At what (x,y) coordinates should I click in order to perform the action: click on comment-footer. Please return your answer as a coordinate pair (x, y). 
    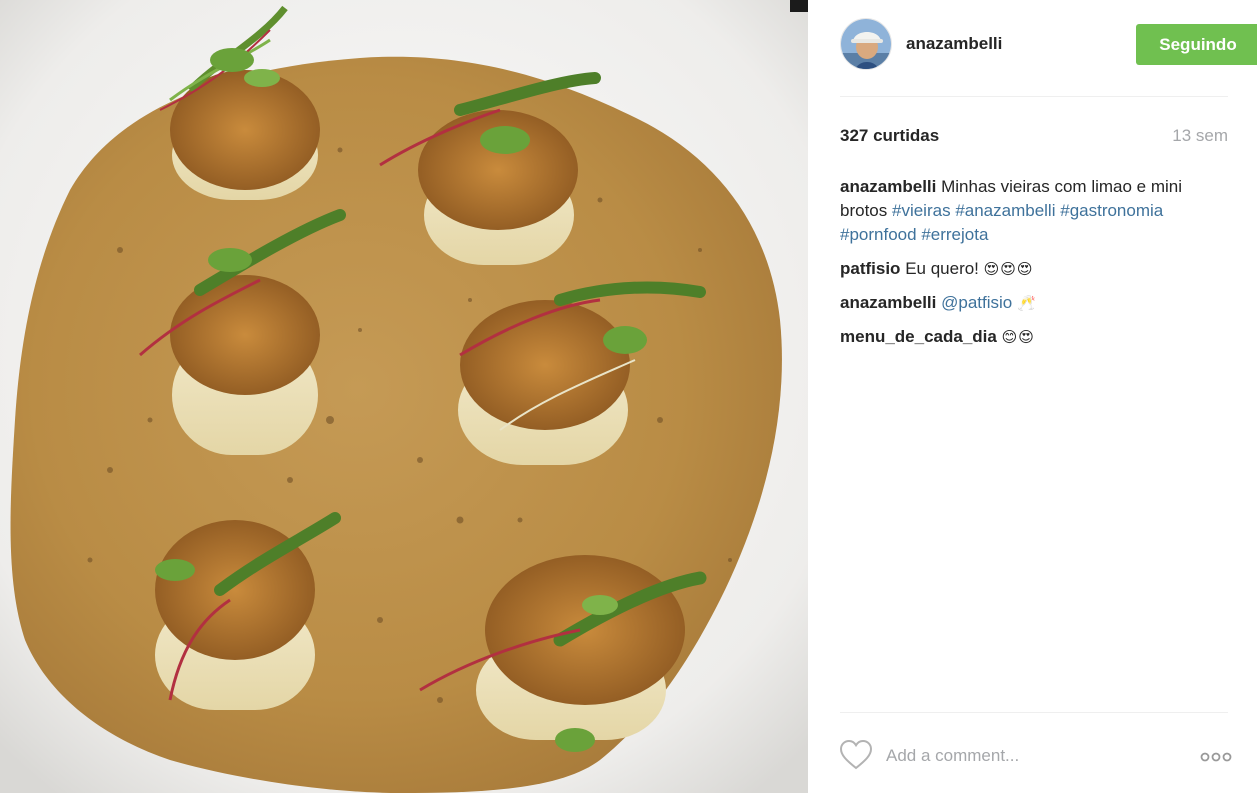
    Looking at the image, I should click on (1036, 756).